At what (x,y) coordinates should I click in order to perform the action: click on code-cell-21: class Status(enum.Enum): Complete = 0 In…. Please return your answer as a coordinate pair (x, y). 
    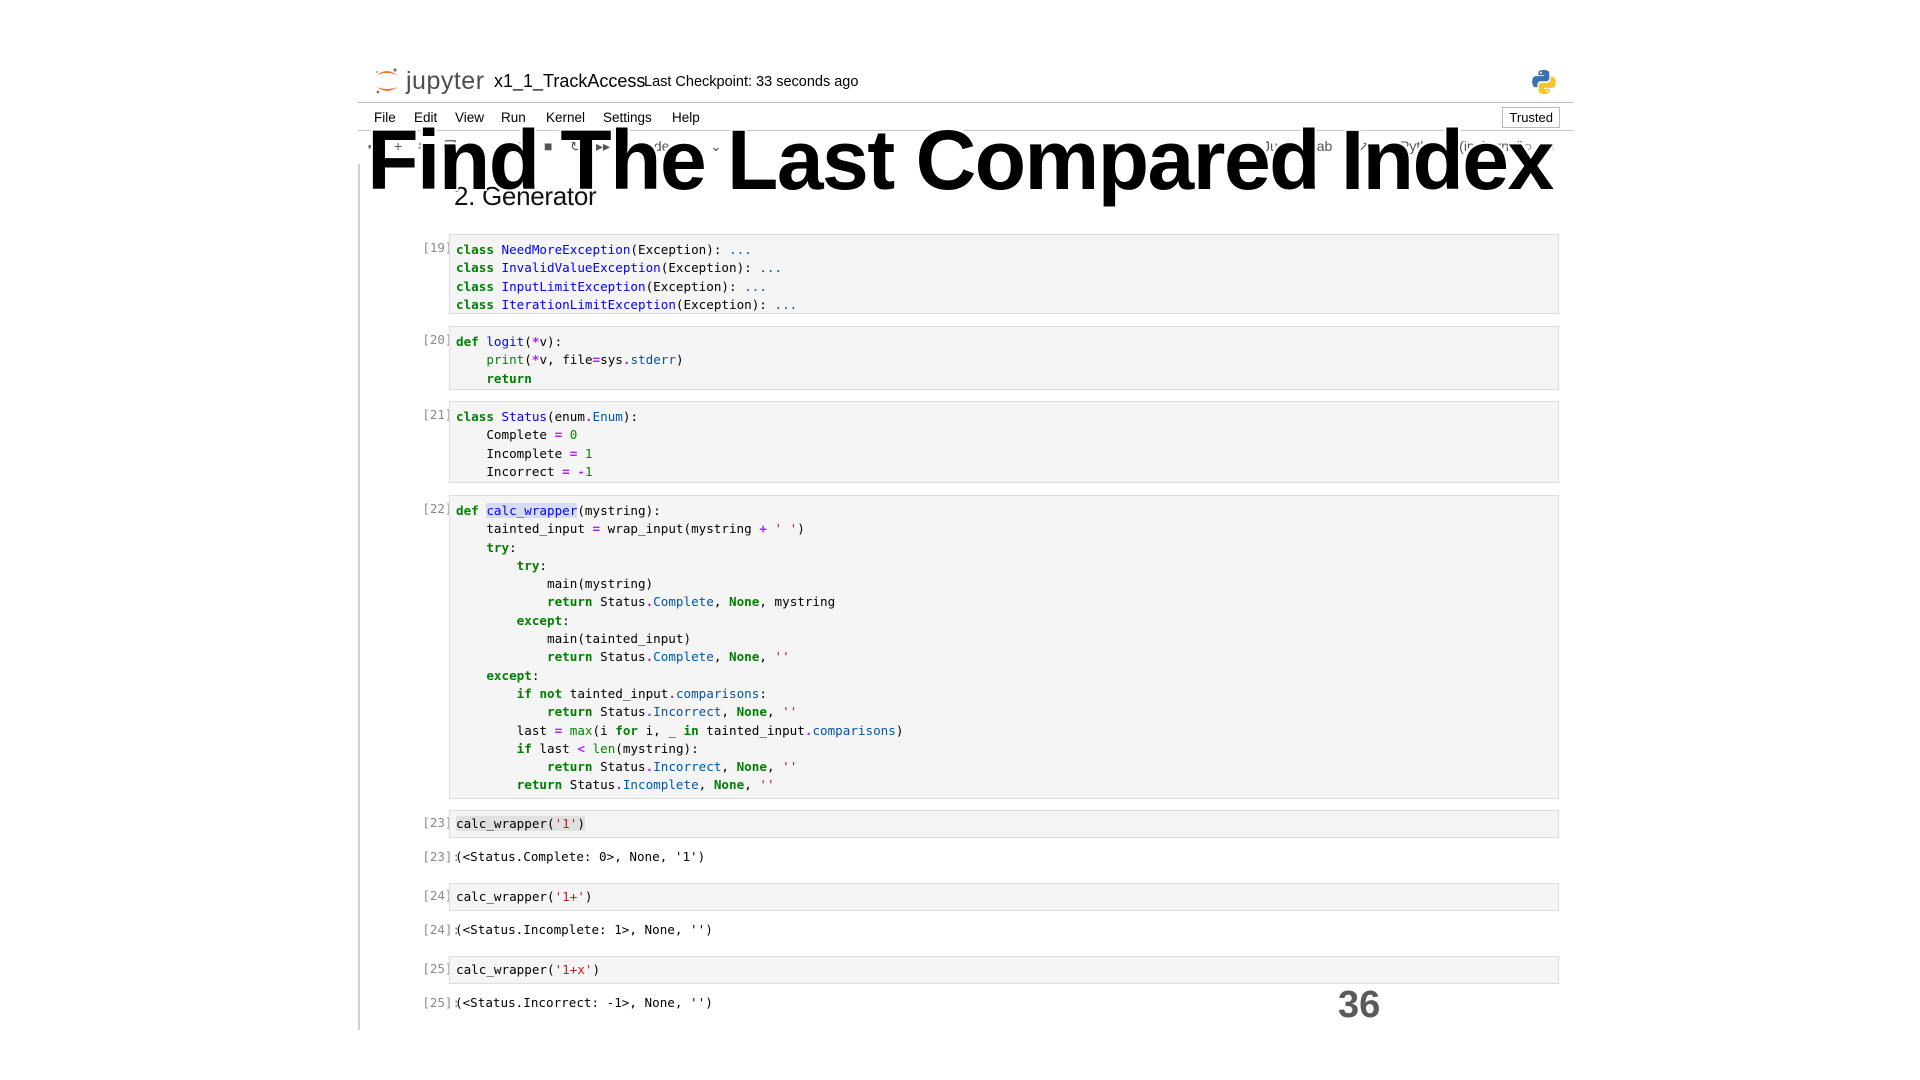
    Looking at the image, I should click on (1004, 442).